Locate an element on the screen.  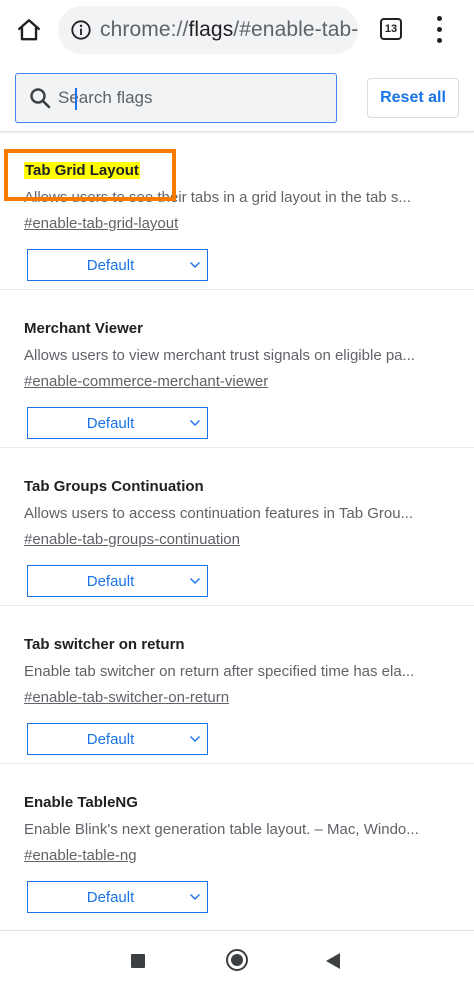
flag-title: Enable TableNG is located at coordinates (81, 802).